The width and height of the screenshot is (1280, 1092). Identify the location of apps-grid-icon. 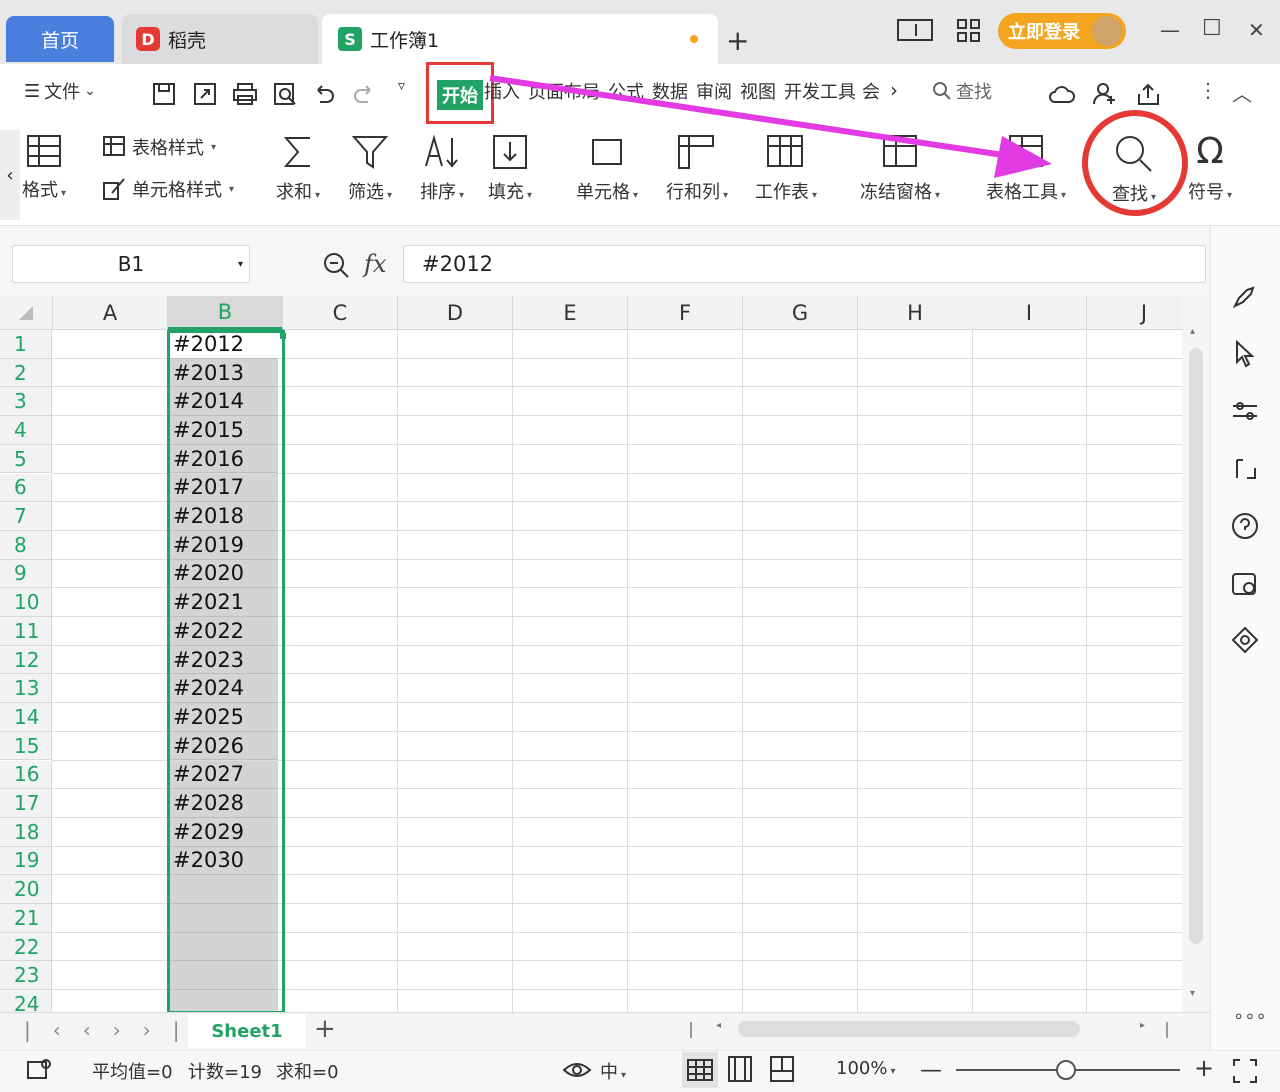
(969, 31).